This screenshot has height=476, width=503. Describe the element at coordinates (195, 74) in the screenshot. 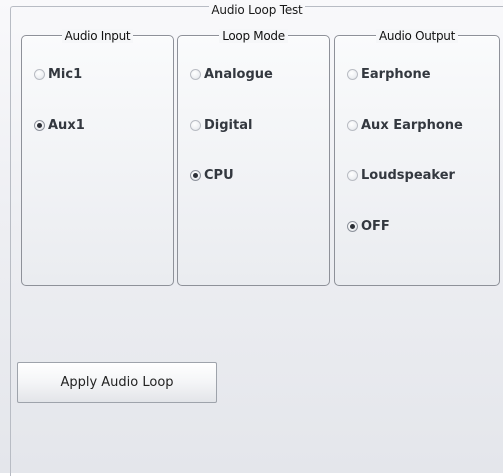

I see `radio-button-analogue` at that location.